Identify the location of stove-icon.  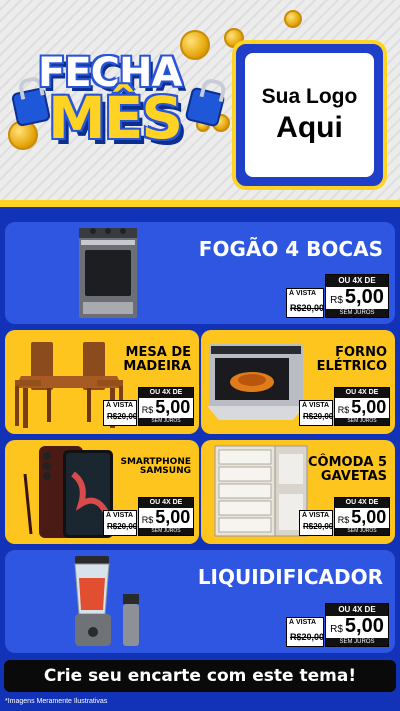
(108, 273).